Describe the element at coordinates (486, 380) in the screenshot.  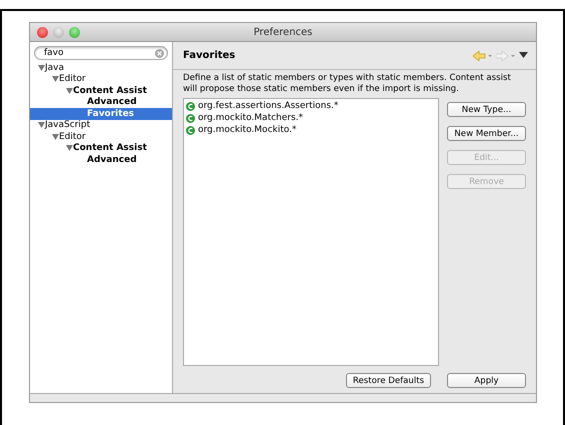
I see `apply-button: Apply` at that location.